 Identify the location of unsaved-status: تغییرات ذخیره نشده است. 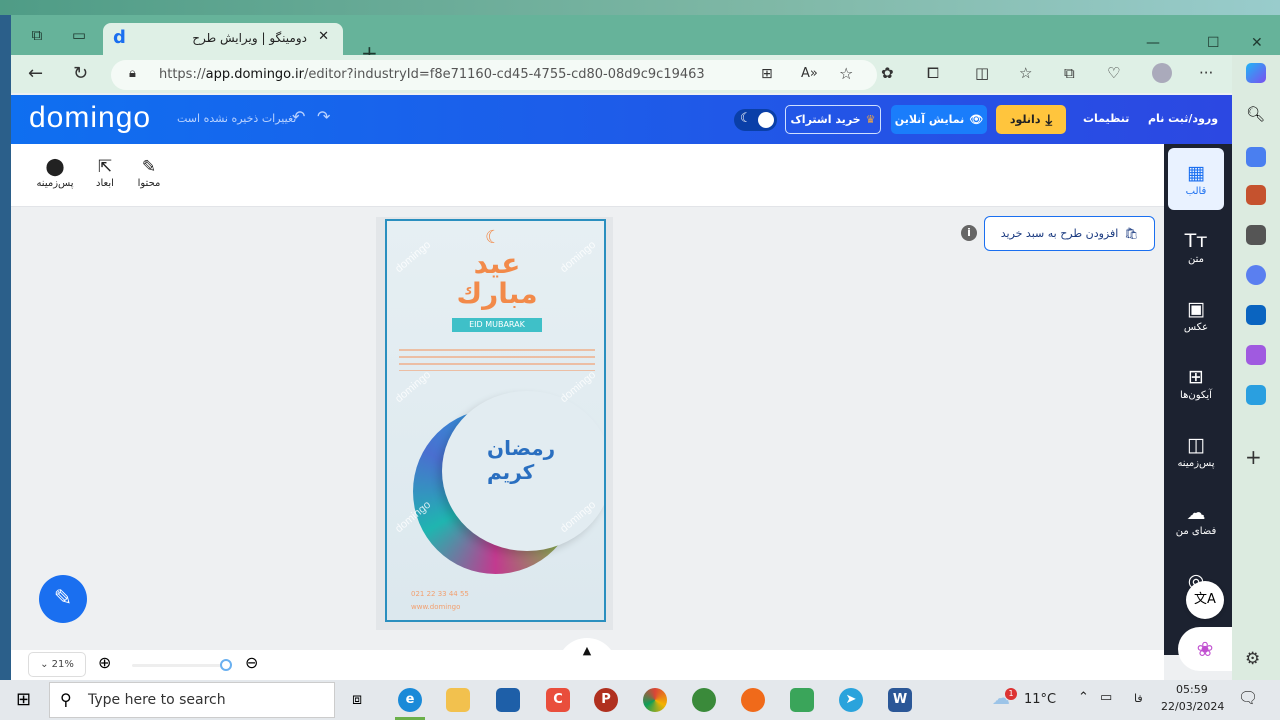
(237, 118).